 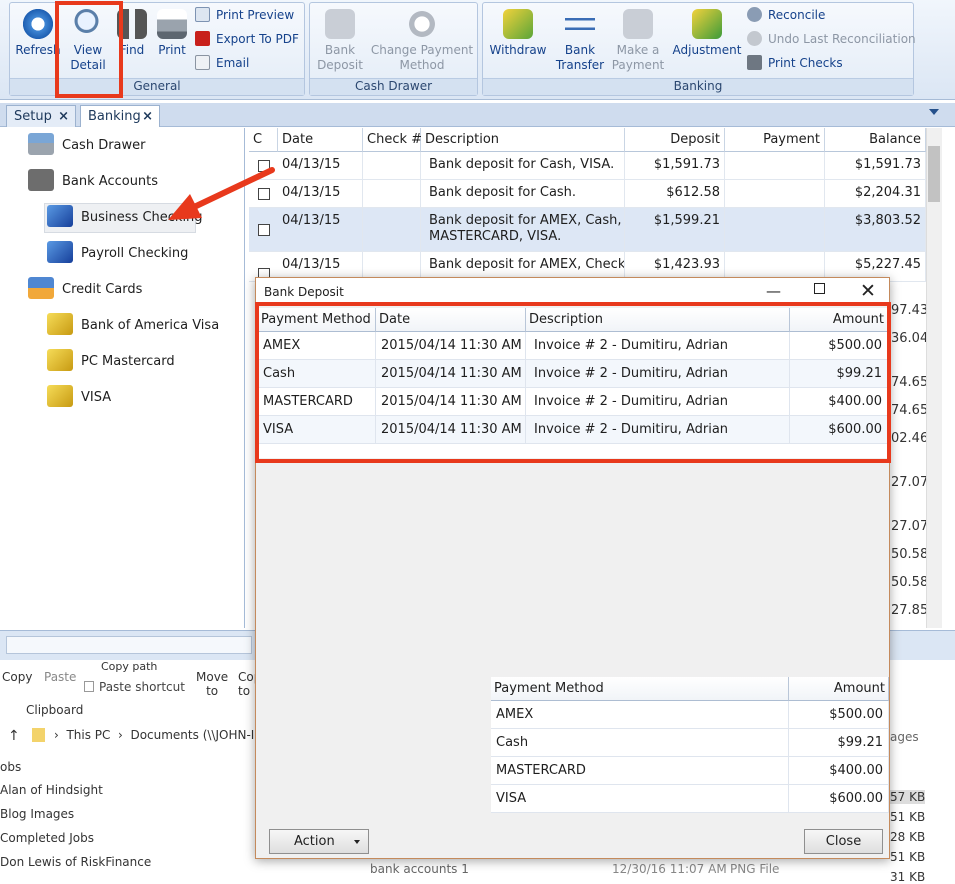 I want to click on printer-small-icon, so click(x=754, y=62).